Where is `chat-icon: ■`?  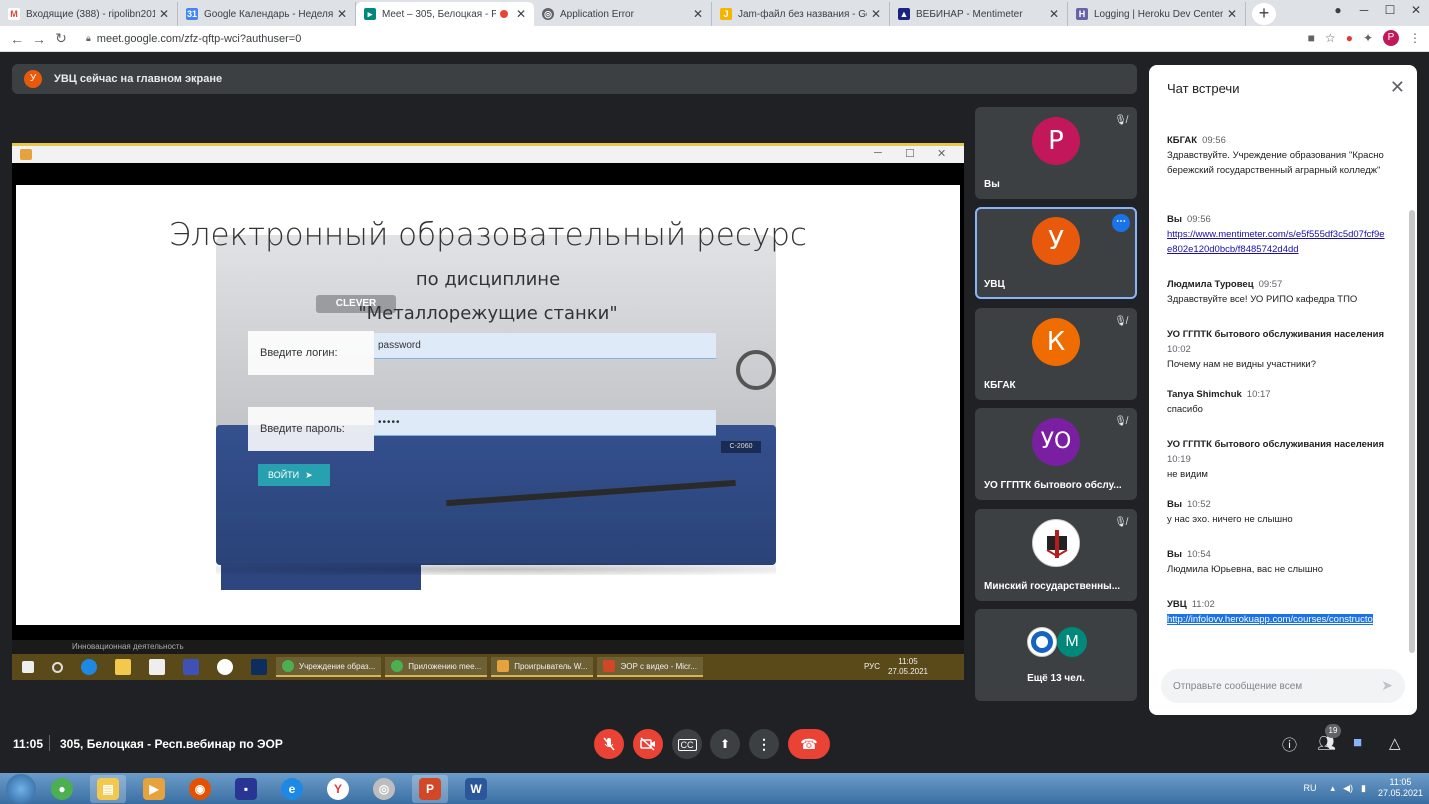
chat-icon: ■ is located at coordinates (1357, 742).